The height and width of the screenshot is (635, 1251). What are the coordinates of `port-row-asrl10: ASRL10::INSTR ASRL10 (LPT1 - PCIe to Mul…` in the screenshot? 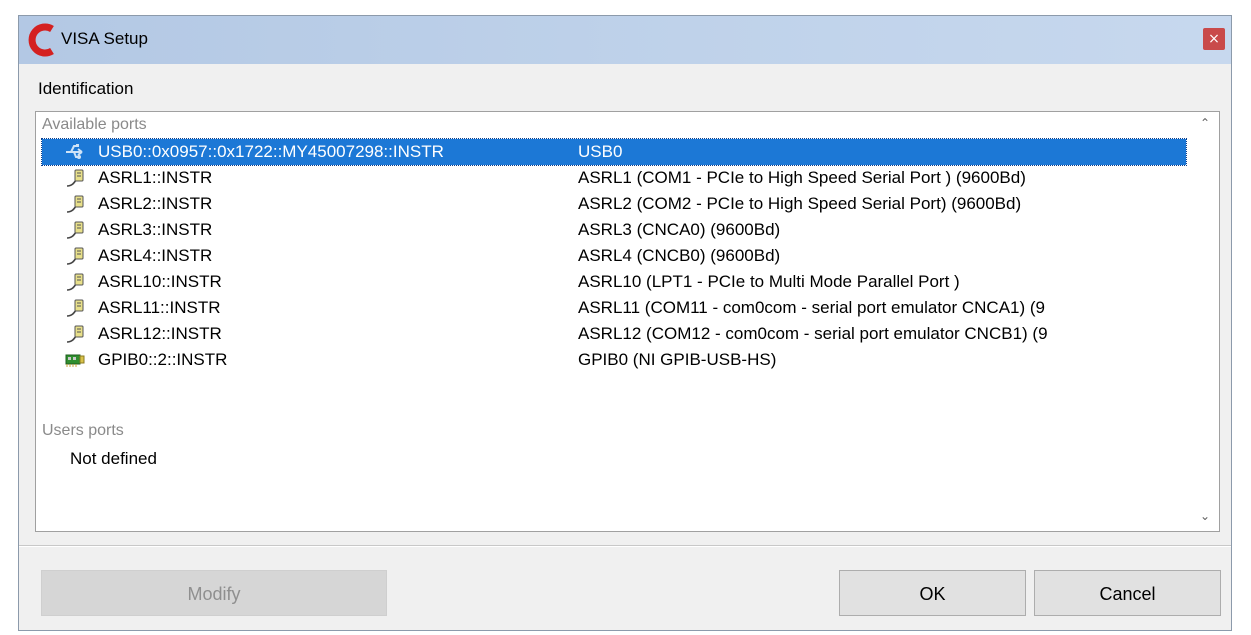 It's located at (610, 282).